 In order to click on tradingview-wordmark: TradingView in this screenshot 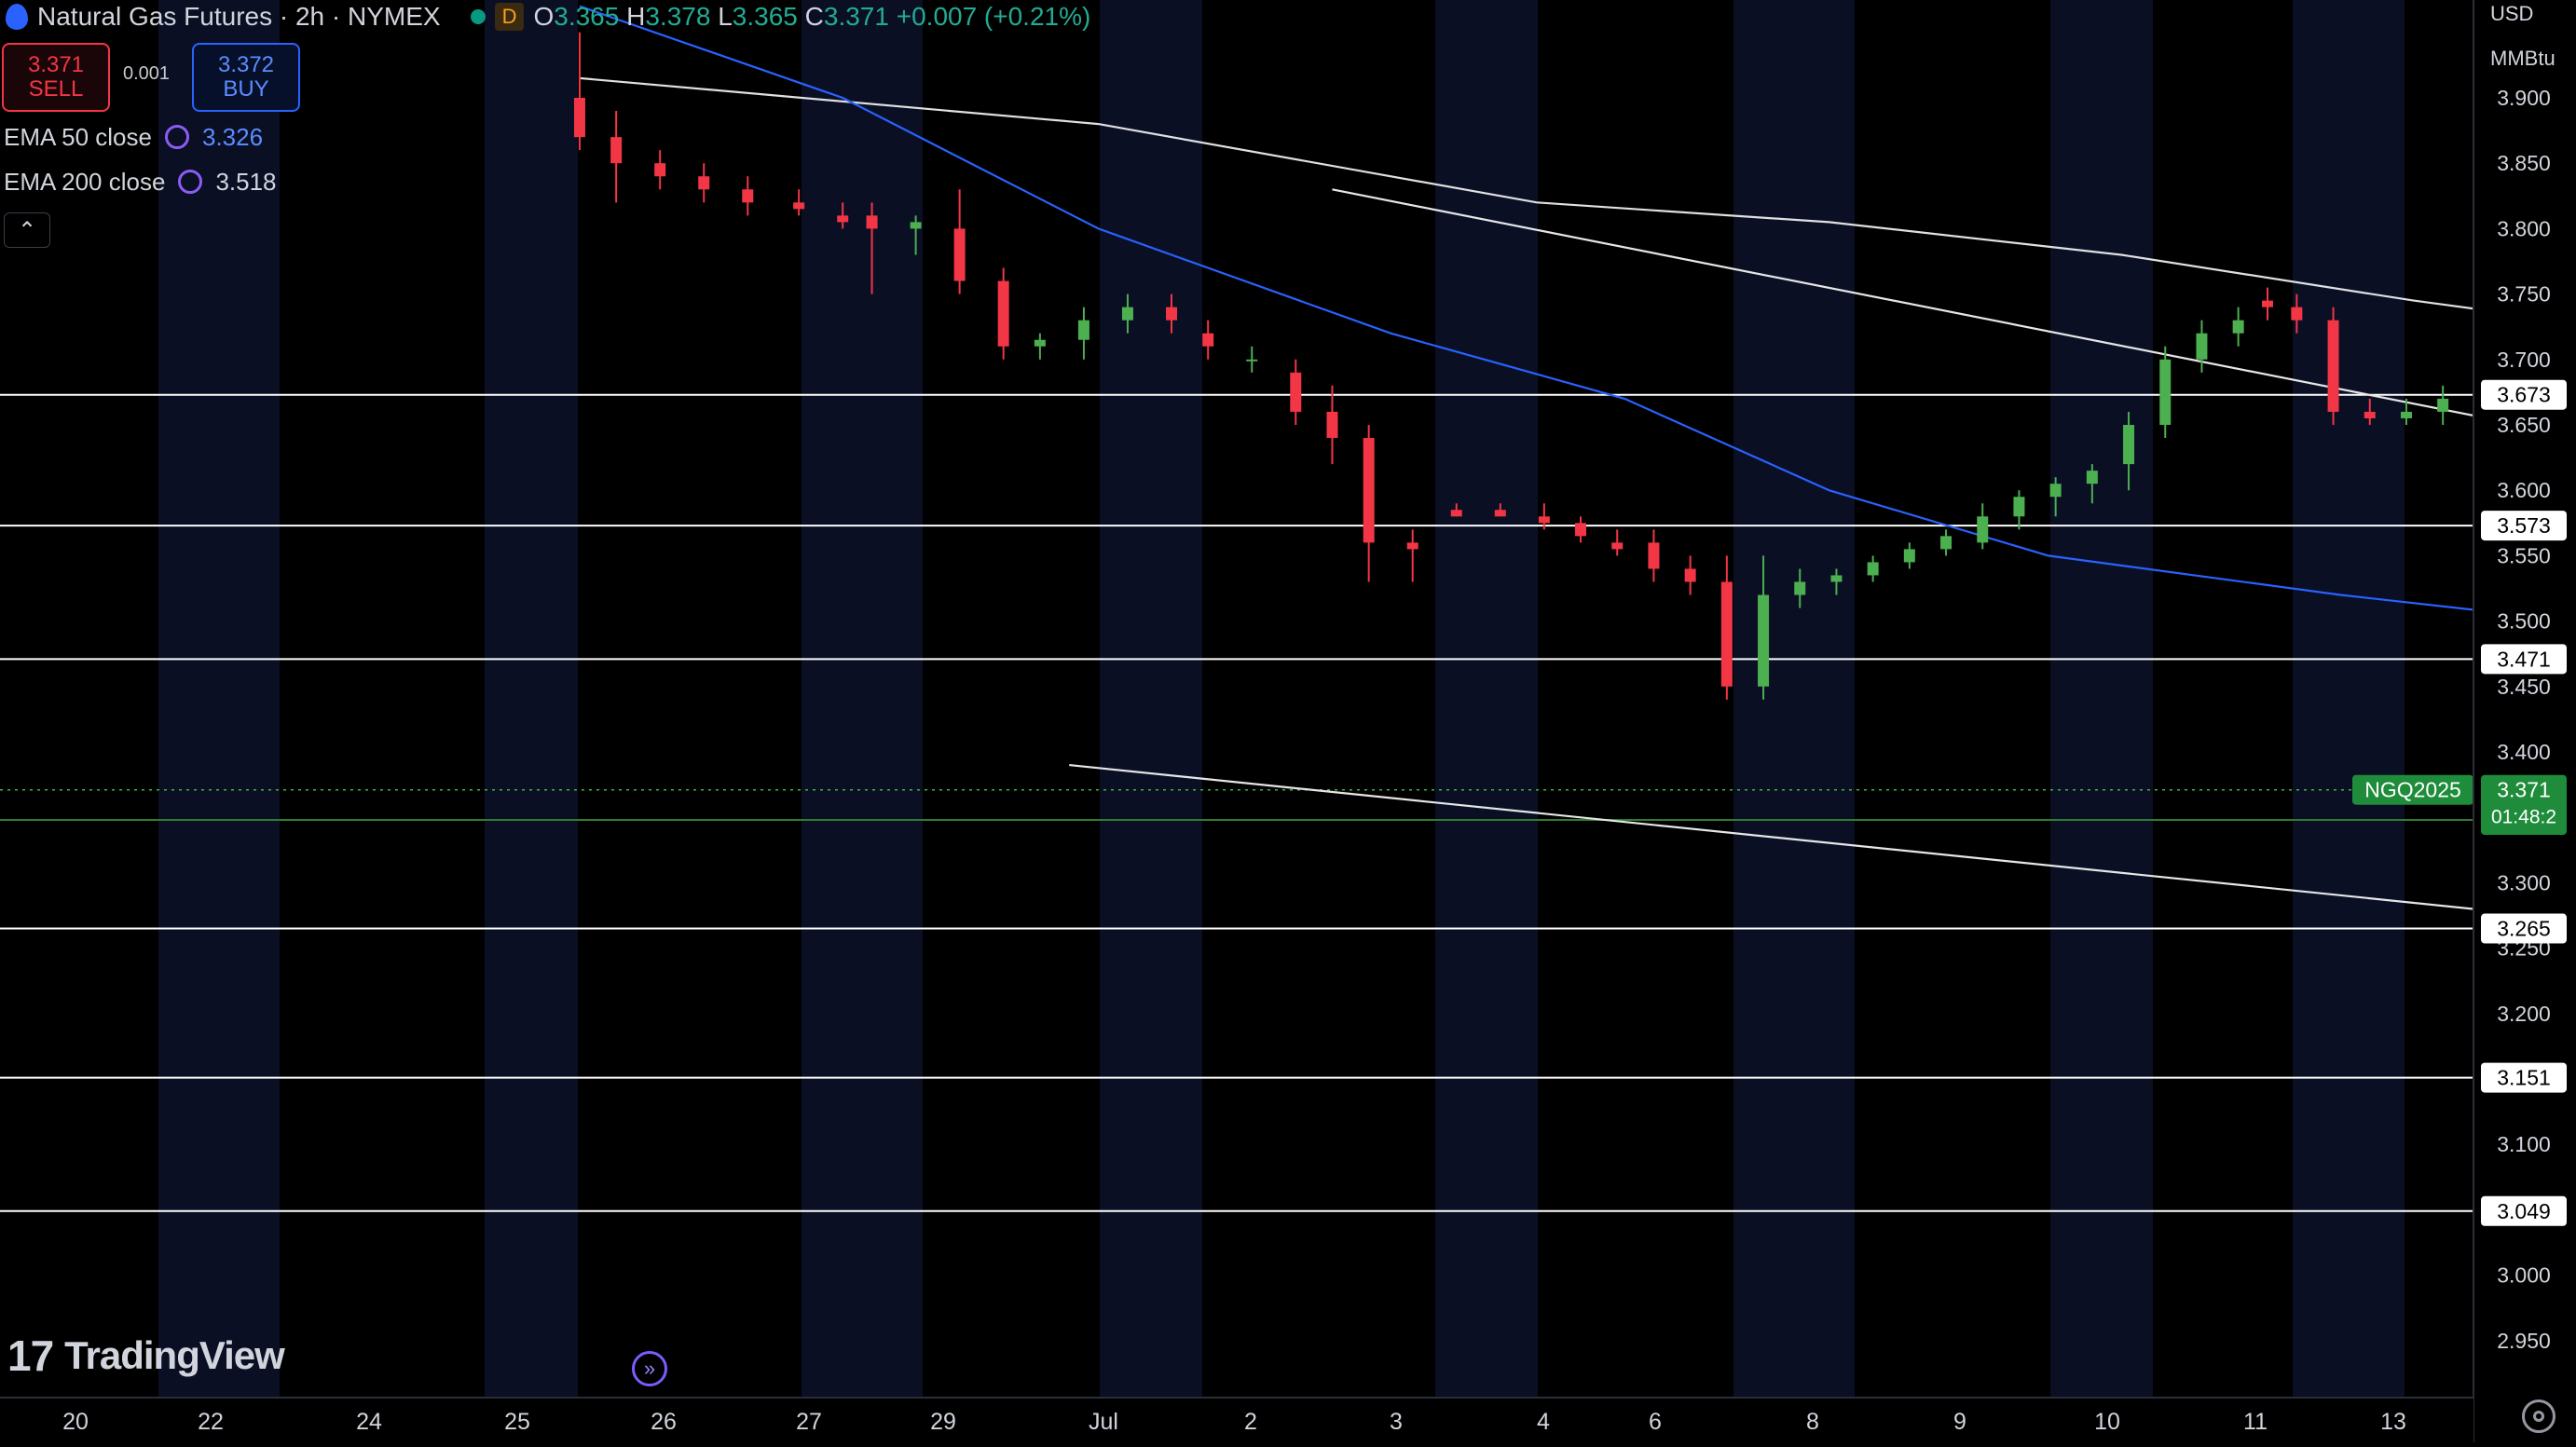, I will do `click(174, 1355)`.